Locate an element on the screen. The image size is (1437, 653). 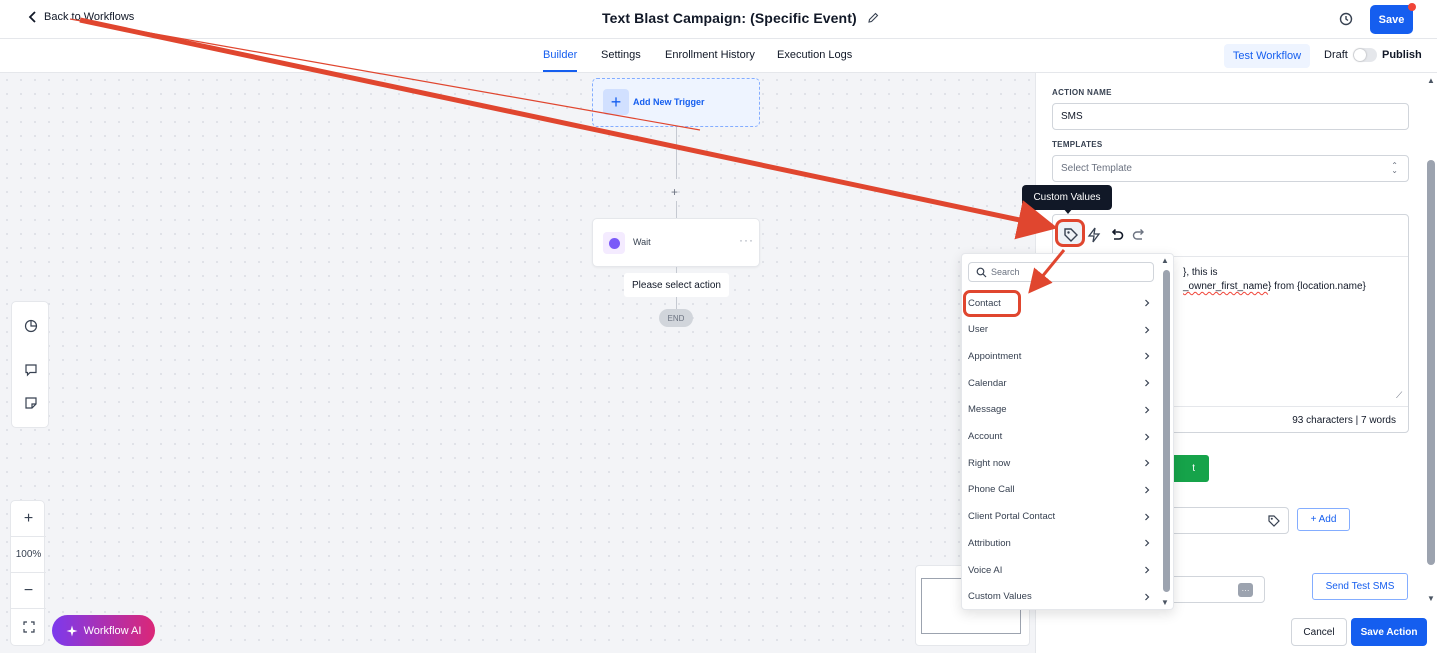
draft-label: Draft is located at coordinates (1336, 55).